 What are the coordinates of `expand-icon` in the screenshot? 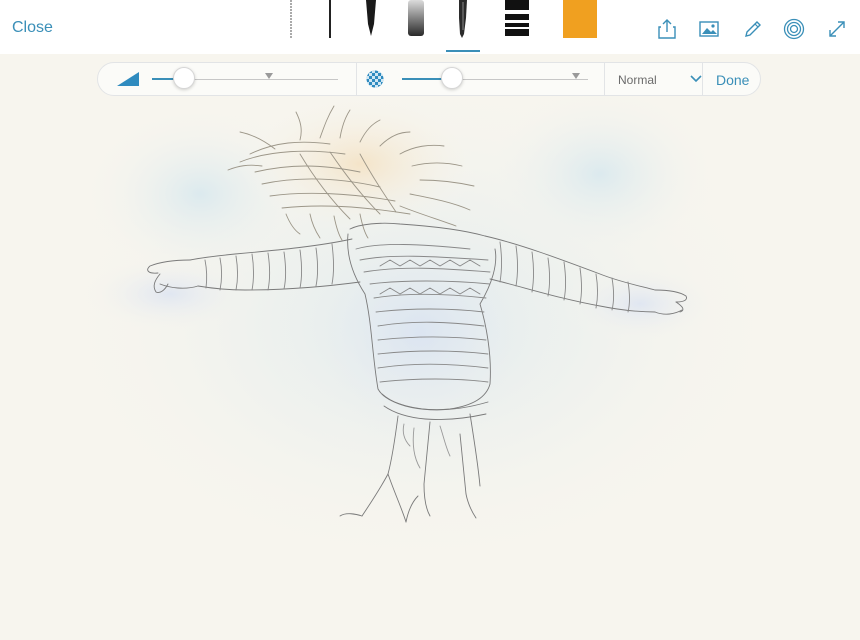 It's located at (837, 29).